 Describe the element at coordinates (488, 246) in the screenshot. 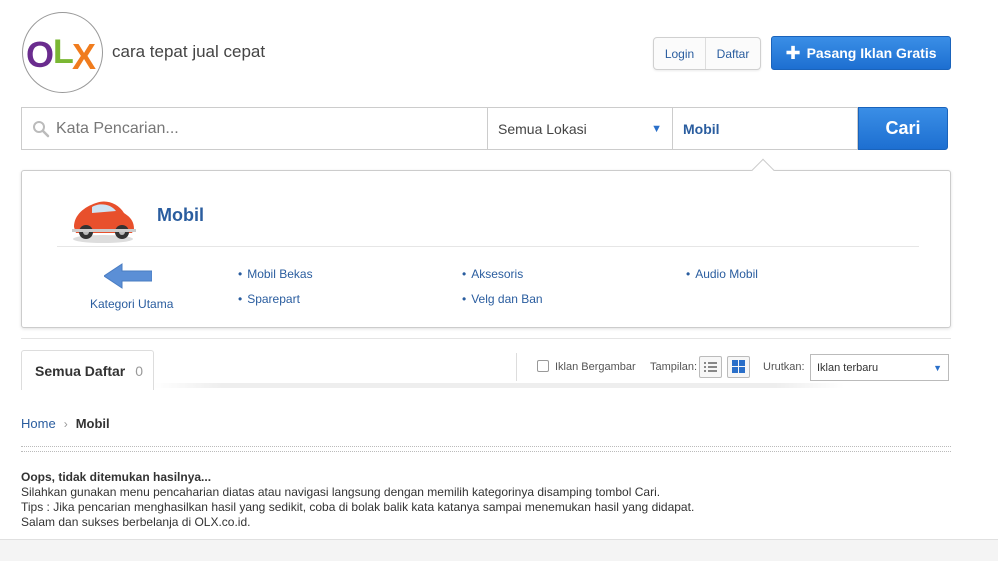

I see `panel-divider` at that location.